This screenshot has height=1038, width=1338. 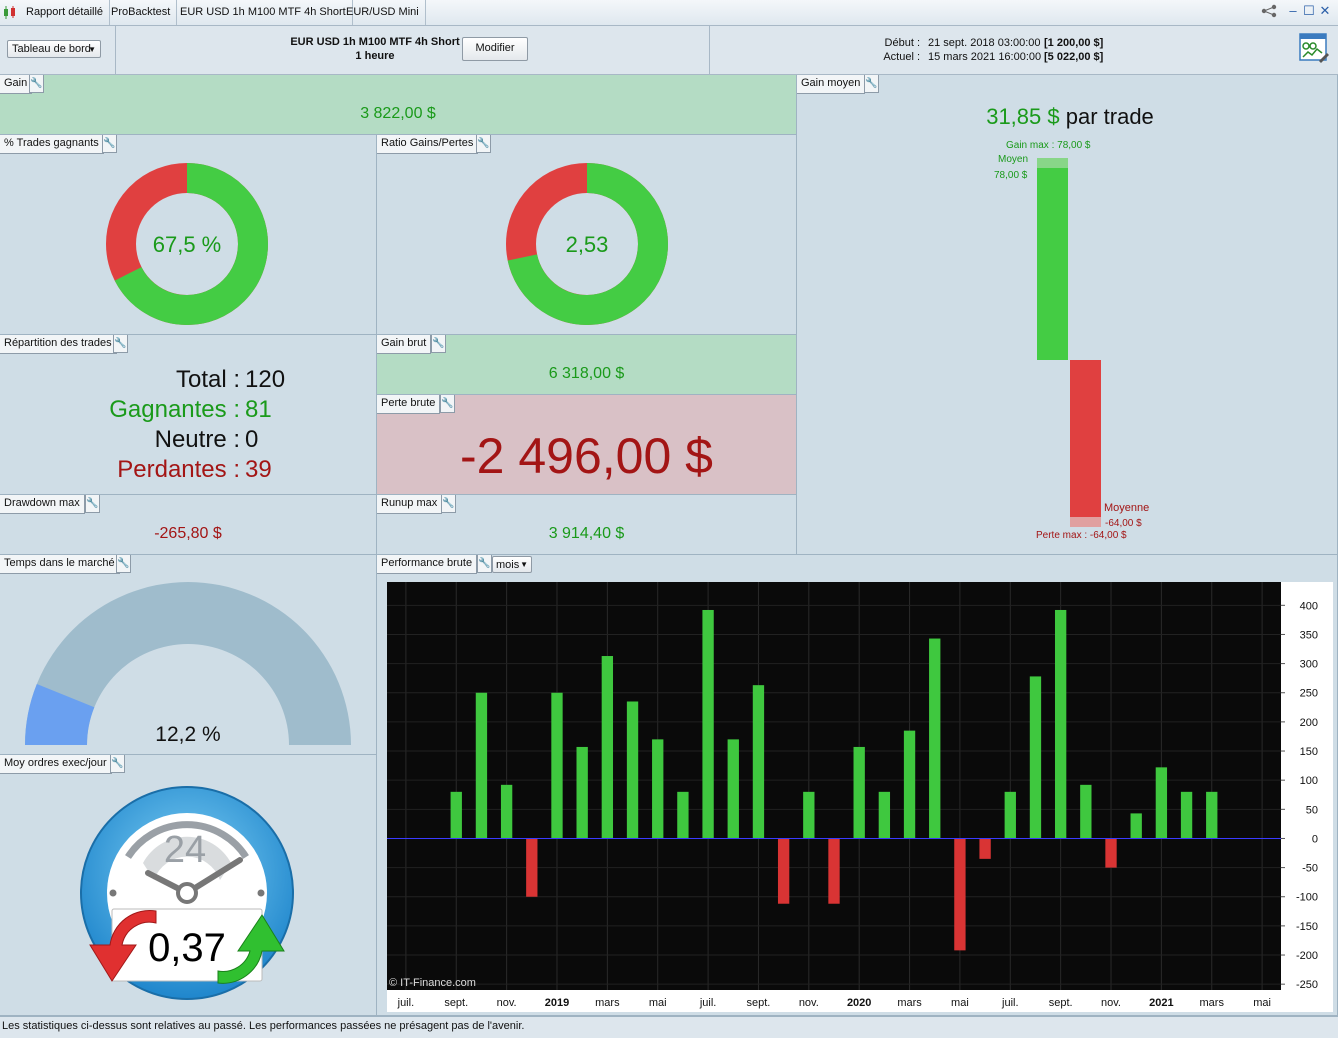 What do you see at coordinates (1052, 264) in the screenshot?
I see `avg-win-bar` at bounding box center [1052, 264].